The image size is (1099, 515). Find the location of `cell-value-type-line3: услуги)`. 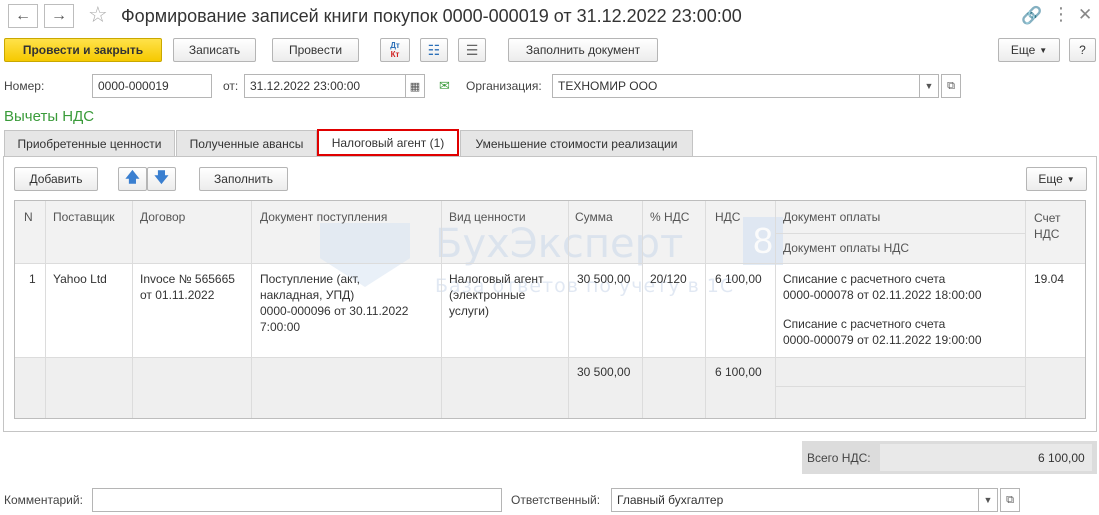

cell-value-type-line3: услуги) is located at coordinates (469, 311).